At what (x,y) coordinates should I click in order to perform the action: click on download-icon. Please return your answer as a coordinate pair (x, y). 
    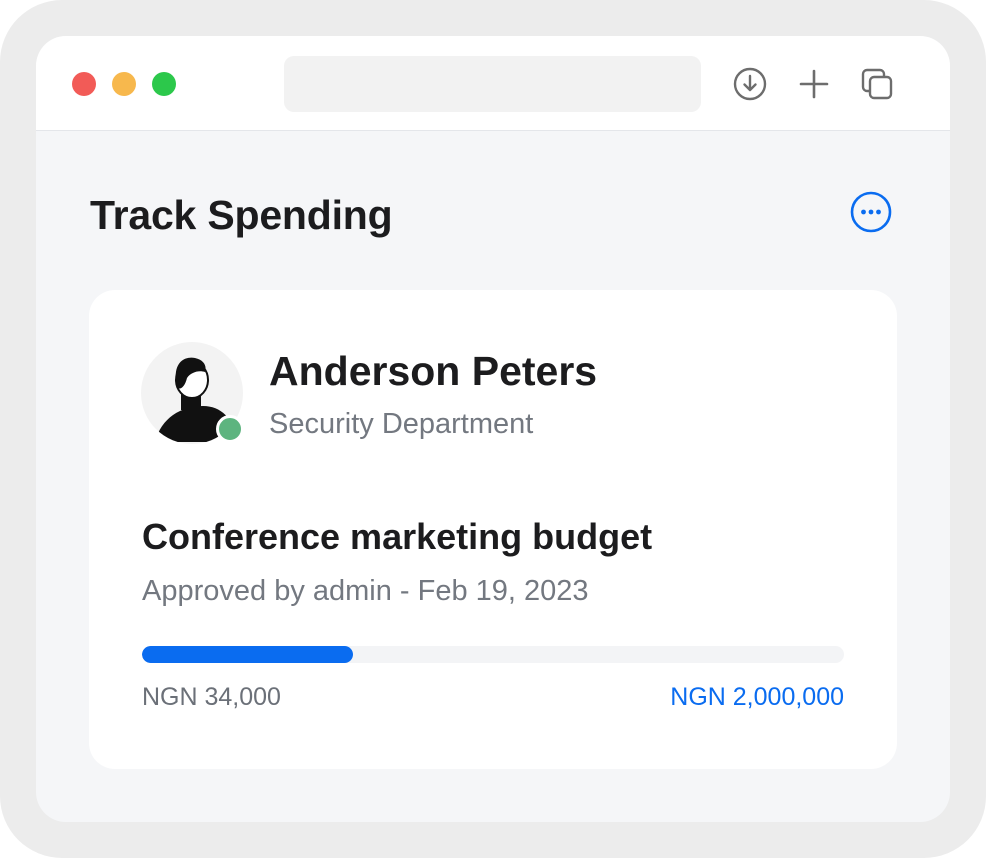
    Looking at the image, I should click on (750, 84).